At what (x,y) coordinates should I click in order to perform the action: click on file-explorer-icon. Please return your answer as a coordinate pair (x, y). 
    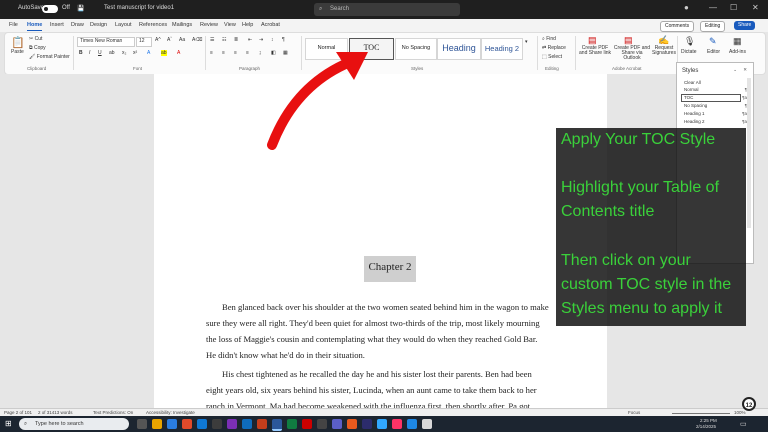
    Looking at the image, I should click on (157, 424).